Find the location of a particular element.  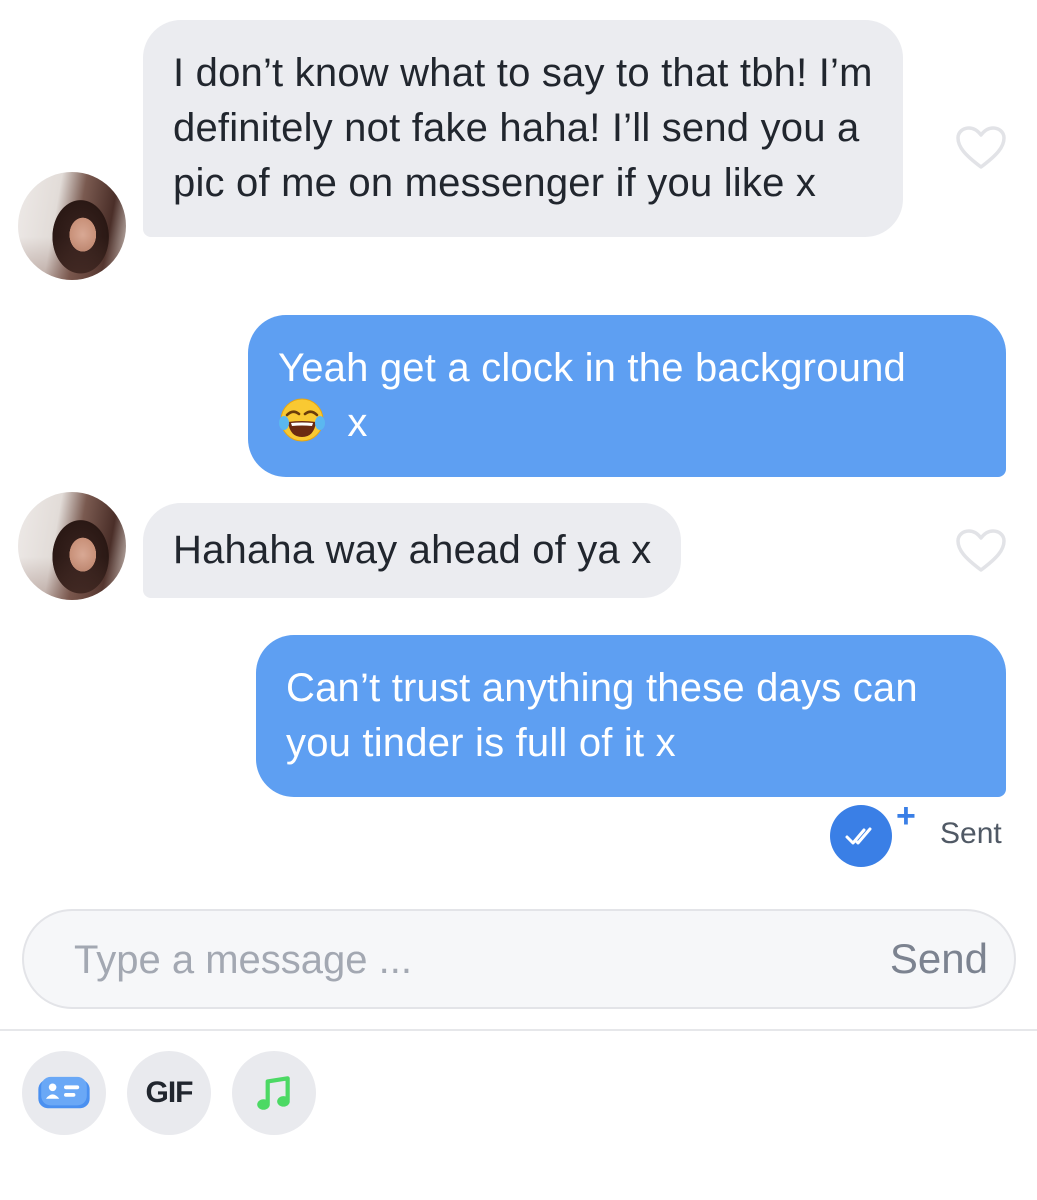

gif-label: GIF is located at coordinates (169, 1092).